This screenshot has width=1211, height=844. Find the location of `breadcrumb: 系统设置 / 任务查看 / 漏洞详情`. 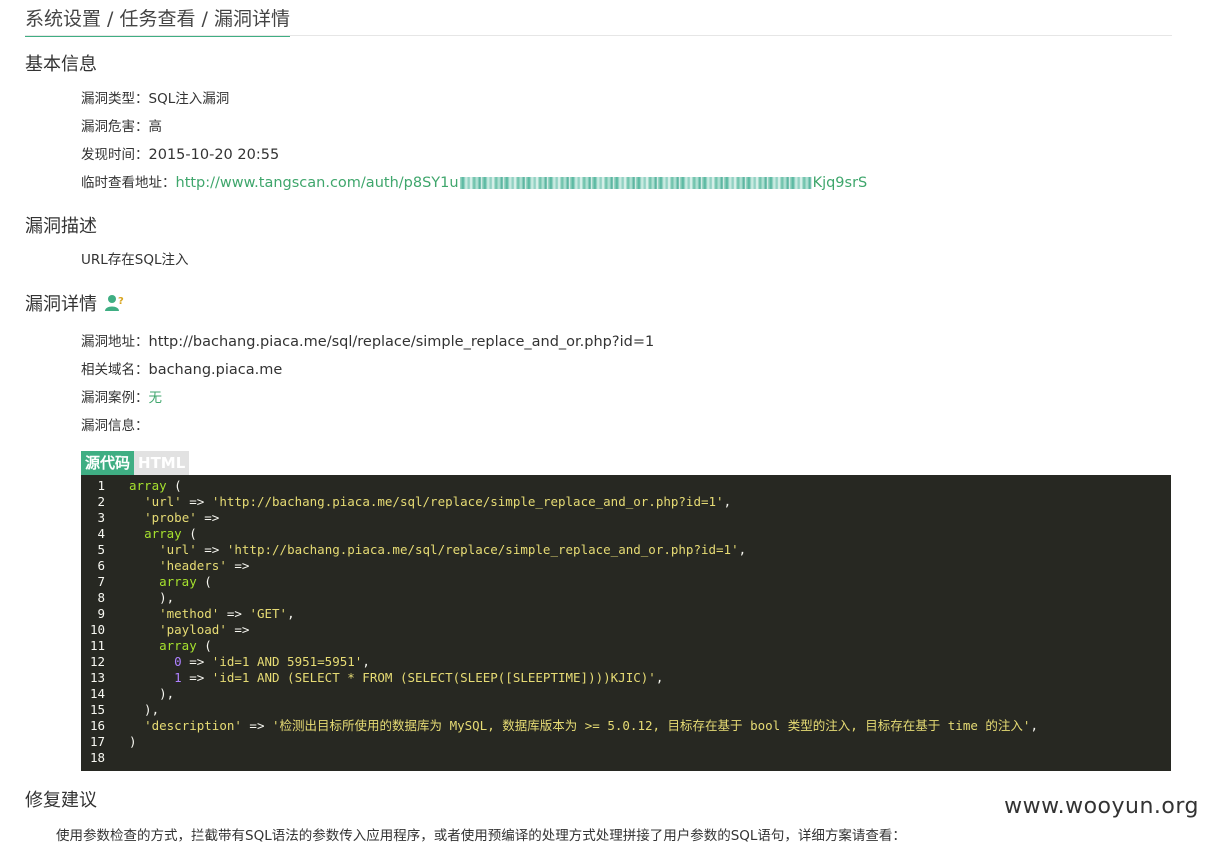

breadcrumb: 系统设置 / 任务查看 / 漏洞详情 is located at coordinates (157, 20).